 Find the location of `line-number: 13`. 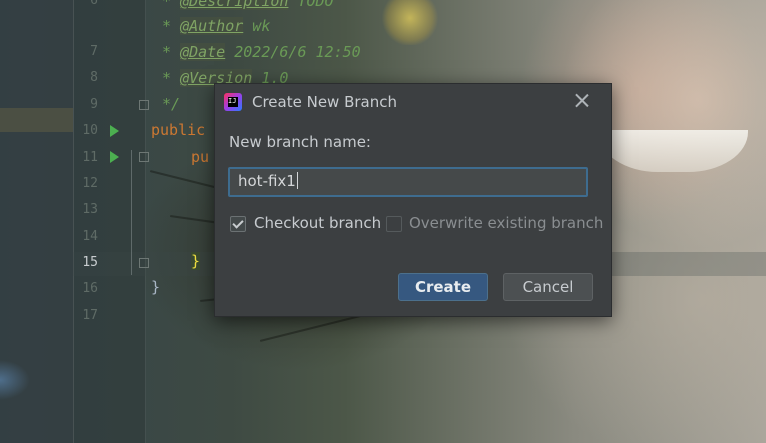

line-number: 13 is located at coordinates (90, 209).